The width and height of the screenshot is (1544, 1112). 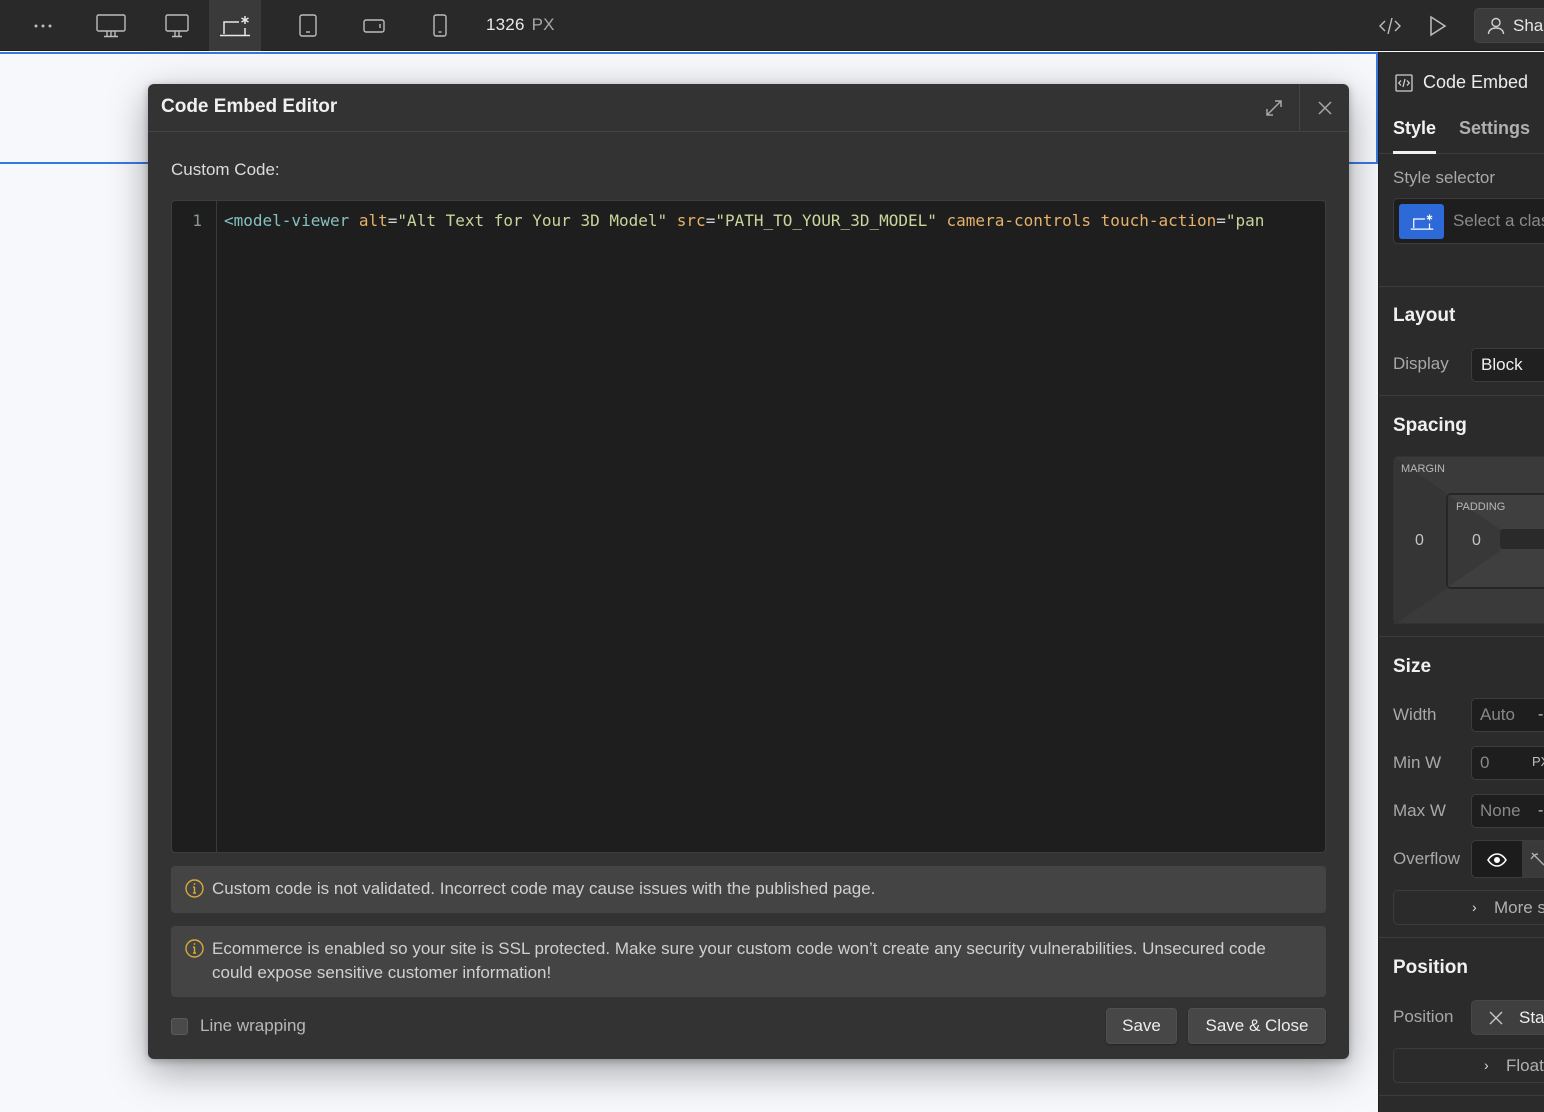 I want to click on play-icon, so click(x=1438, y=25).